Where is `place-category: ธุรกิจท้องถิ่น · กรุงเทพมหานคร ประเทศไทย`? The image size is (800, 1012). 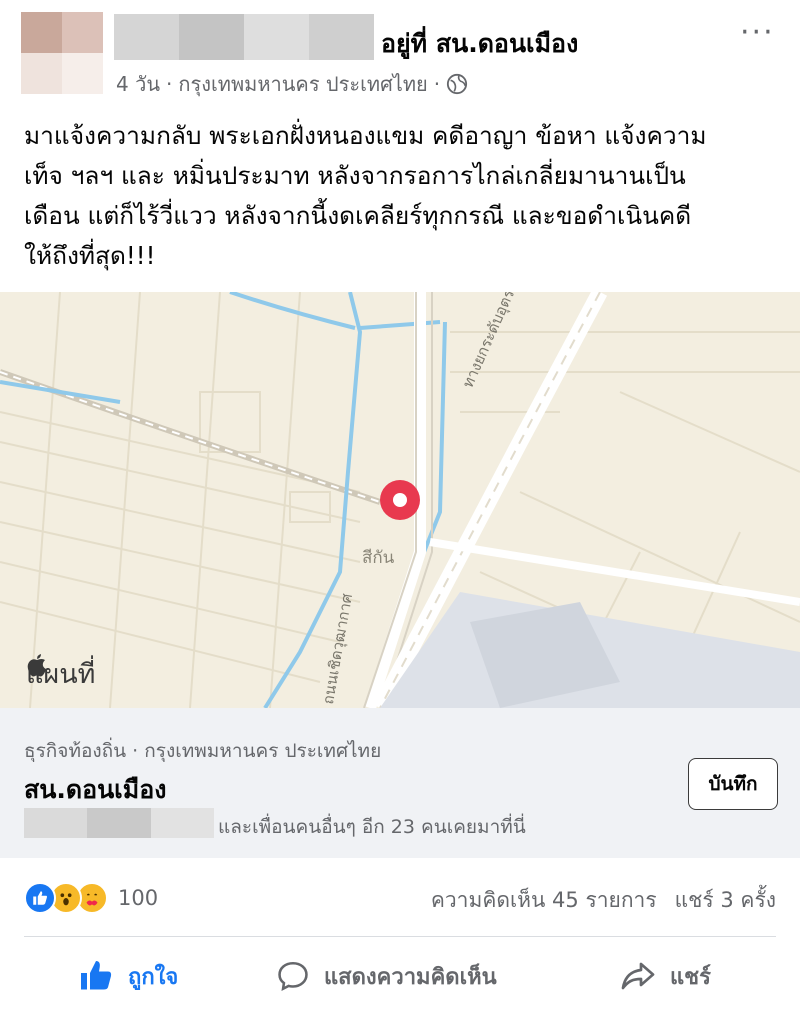
place-category: ธุรกิจท้องถิ่น · กรุงเทพมหานคร ประเทศไทย is located at coordinates (203, 751).